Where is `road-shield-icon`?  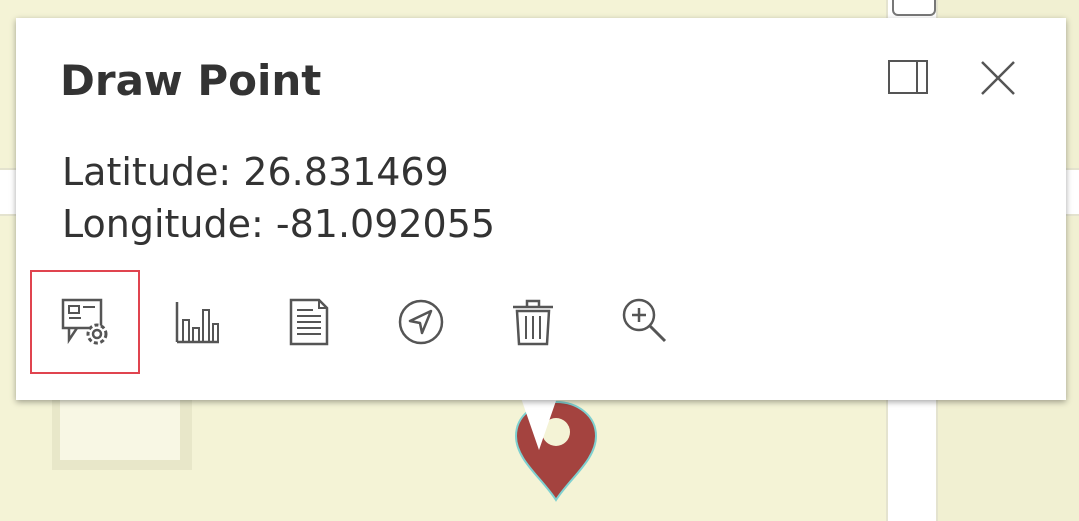
road-shield-icon is located at coordinates (914, 8).